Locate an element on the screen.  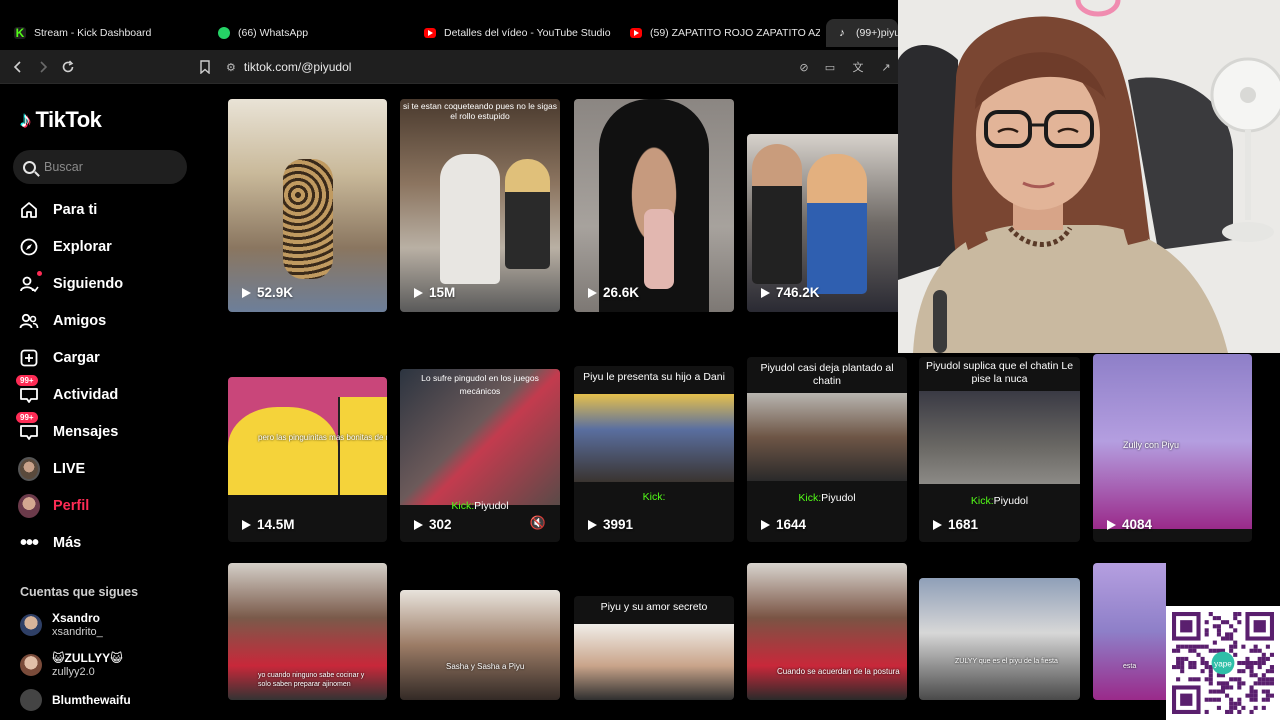
search-icon is located at coordinates (29, 167).